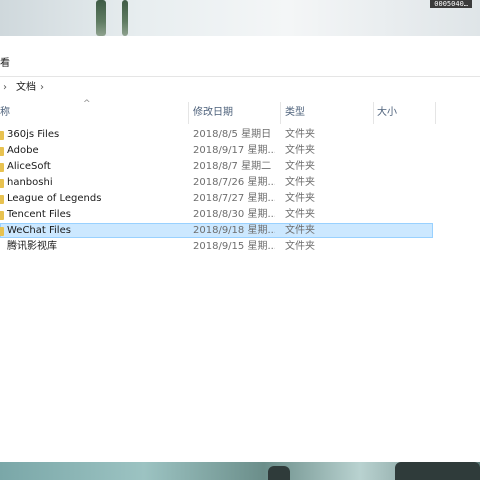 Image resolution: width=480 pixels, height=480 pixels. What do you see at coordinates (5, 113) in the screenshot?
I see `column-header-name: 称` at bounding box center [5, 113].